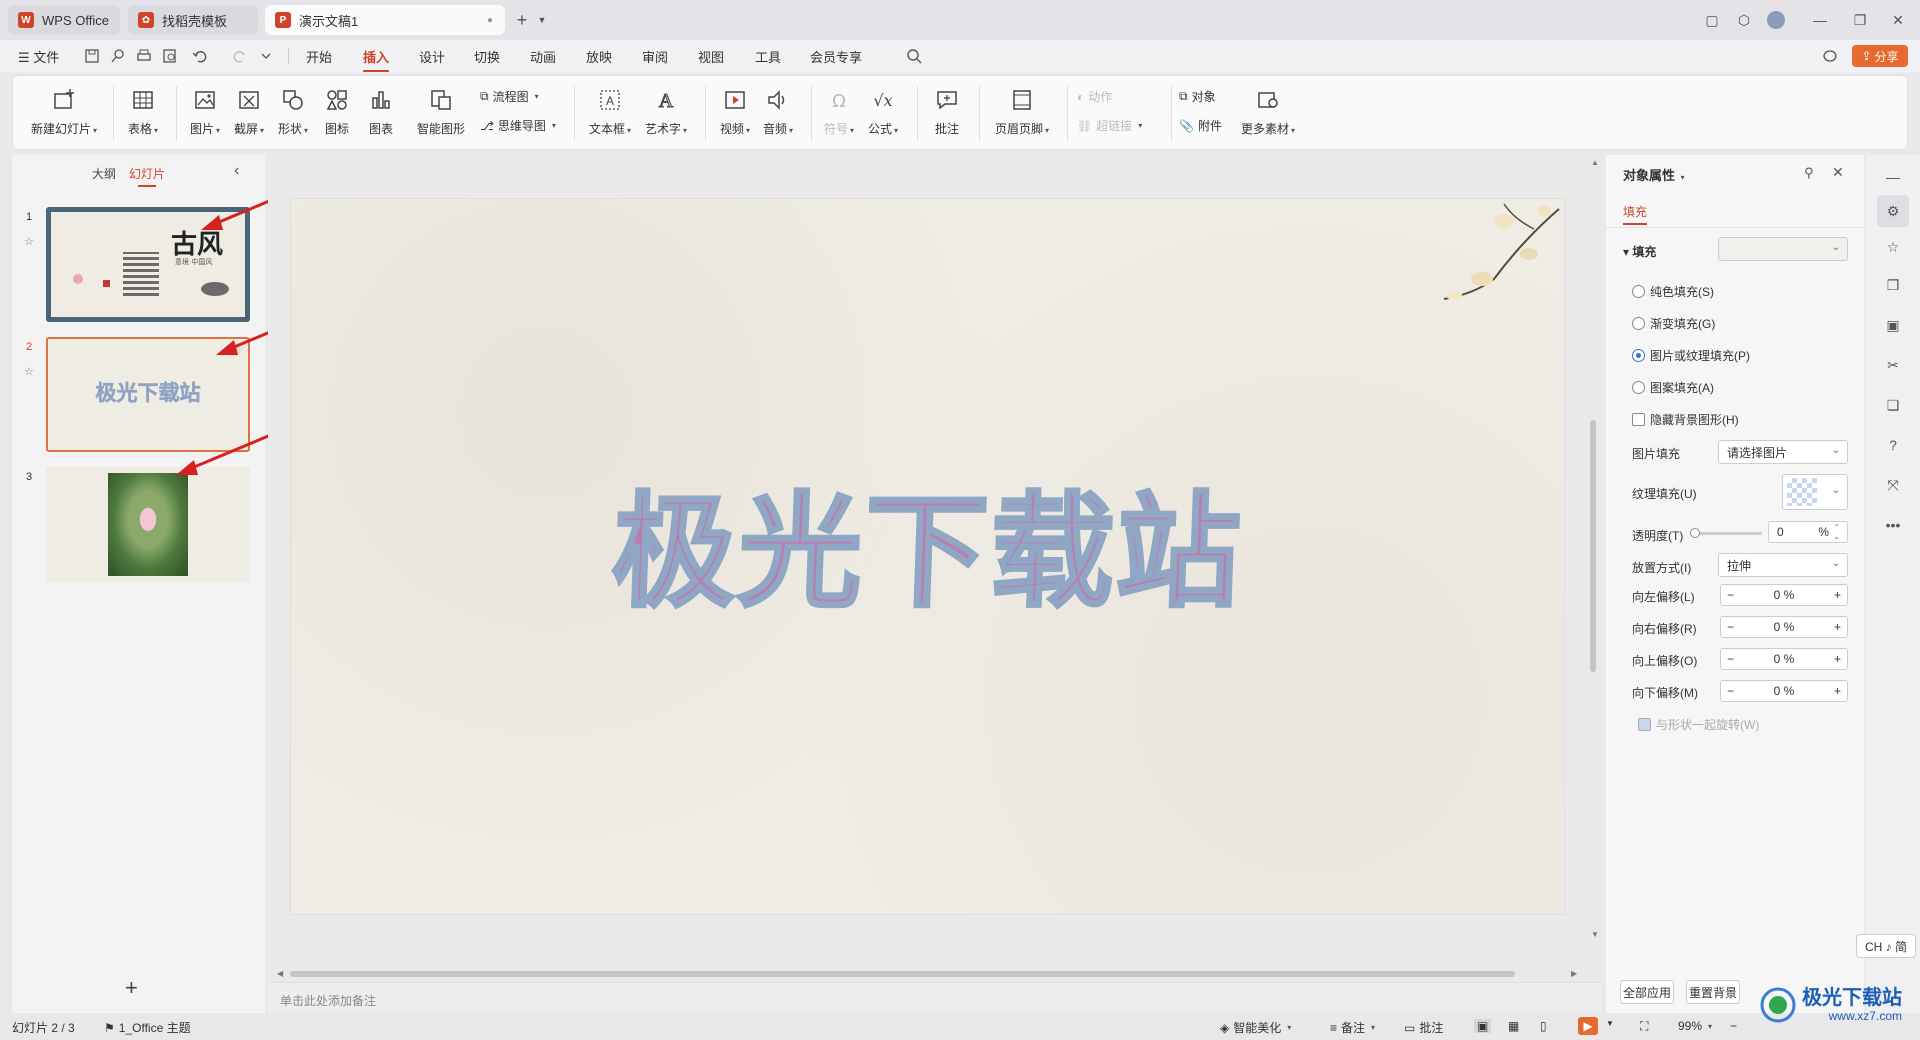 The width and height of the screenshot is (1920, 1040). Describe the element at coordinates (1595, 934) in the screenshot. I see `scroll-down-icon: ▼` at that location.